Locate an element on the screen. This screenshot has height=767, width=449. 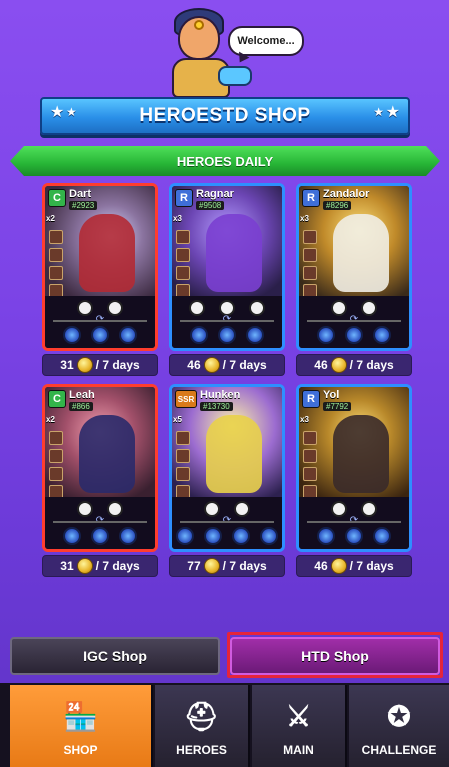
igc-shop-tab: IGC Shop is located at coordinates (115, 656).